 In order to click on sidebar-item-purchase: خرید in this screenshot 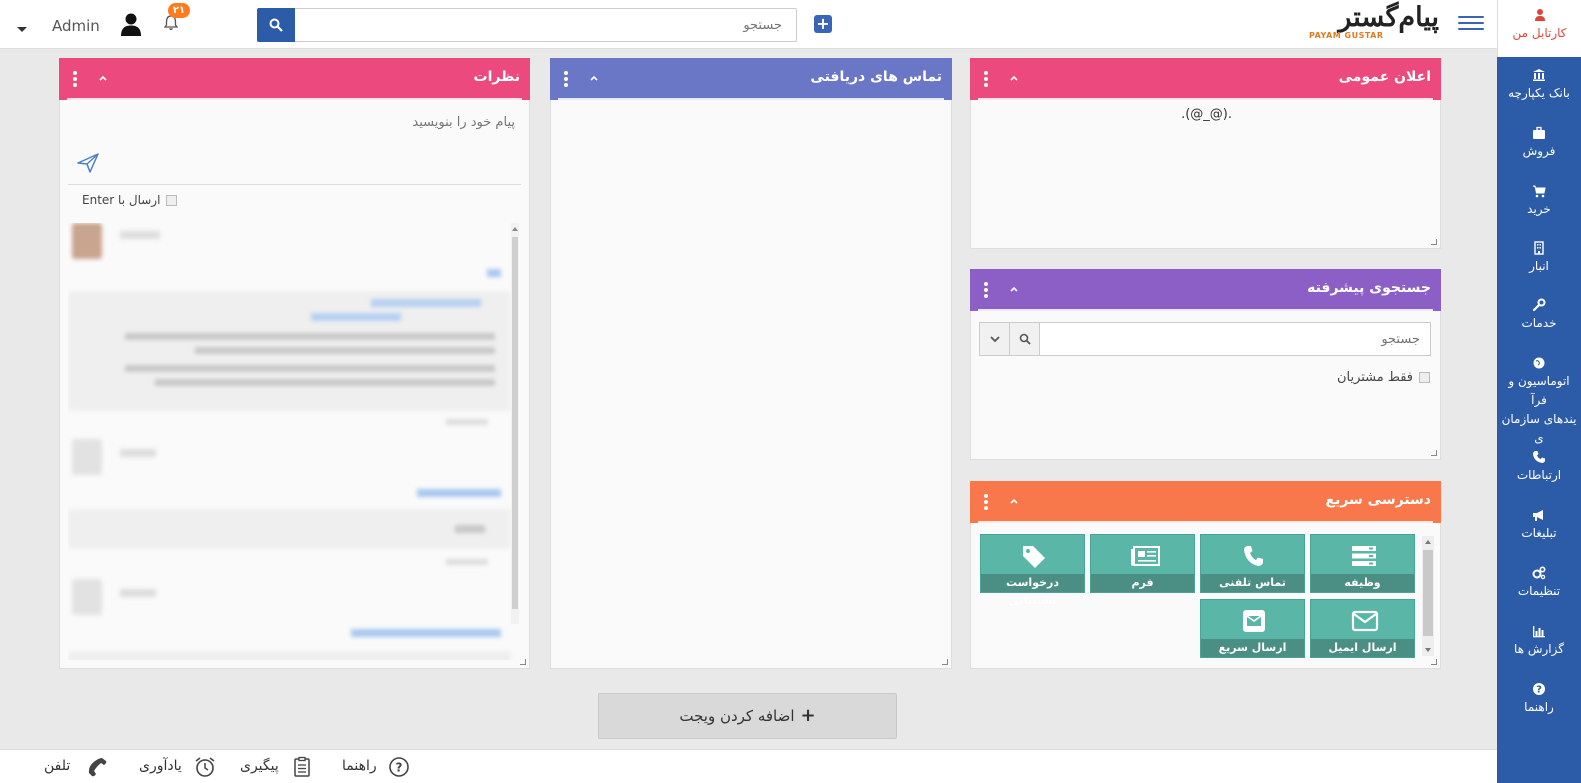, I will do `click(1539, 201)`.